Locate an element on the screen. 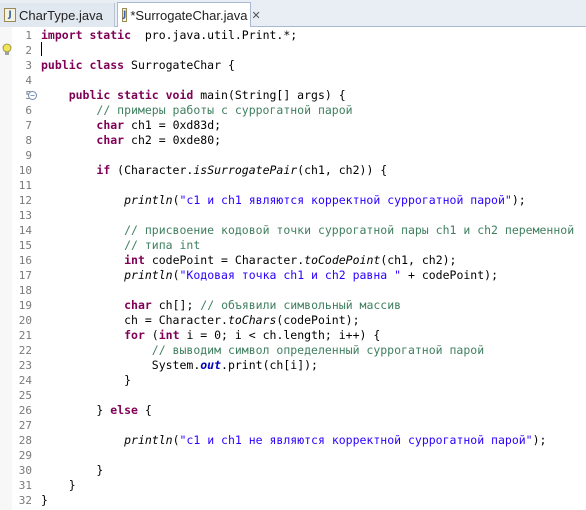 Image resolution: width=586 pixels, height=510 pixels. tab-surrogatechar: J *SurrogateChar.java ✕ is located at coordinates (189, 14).